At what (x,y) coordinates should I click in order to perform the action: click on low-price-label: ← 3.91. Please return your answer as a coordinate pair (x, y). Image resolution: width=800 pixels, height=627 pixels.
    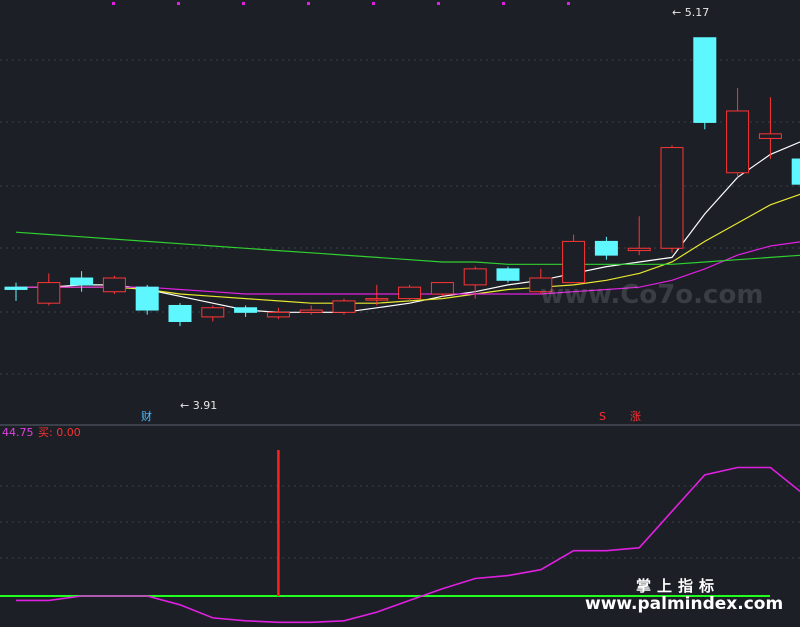
    Looking at the image, I should click on (199, 405).